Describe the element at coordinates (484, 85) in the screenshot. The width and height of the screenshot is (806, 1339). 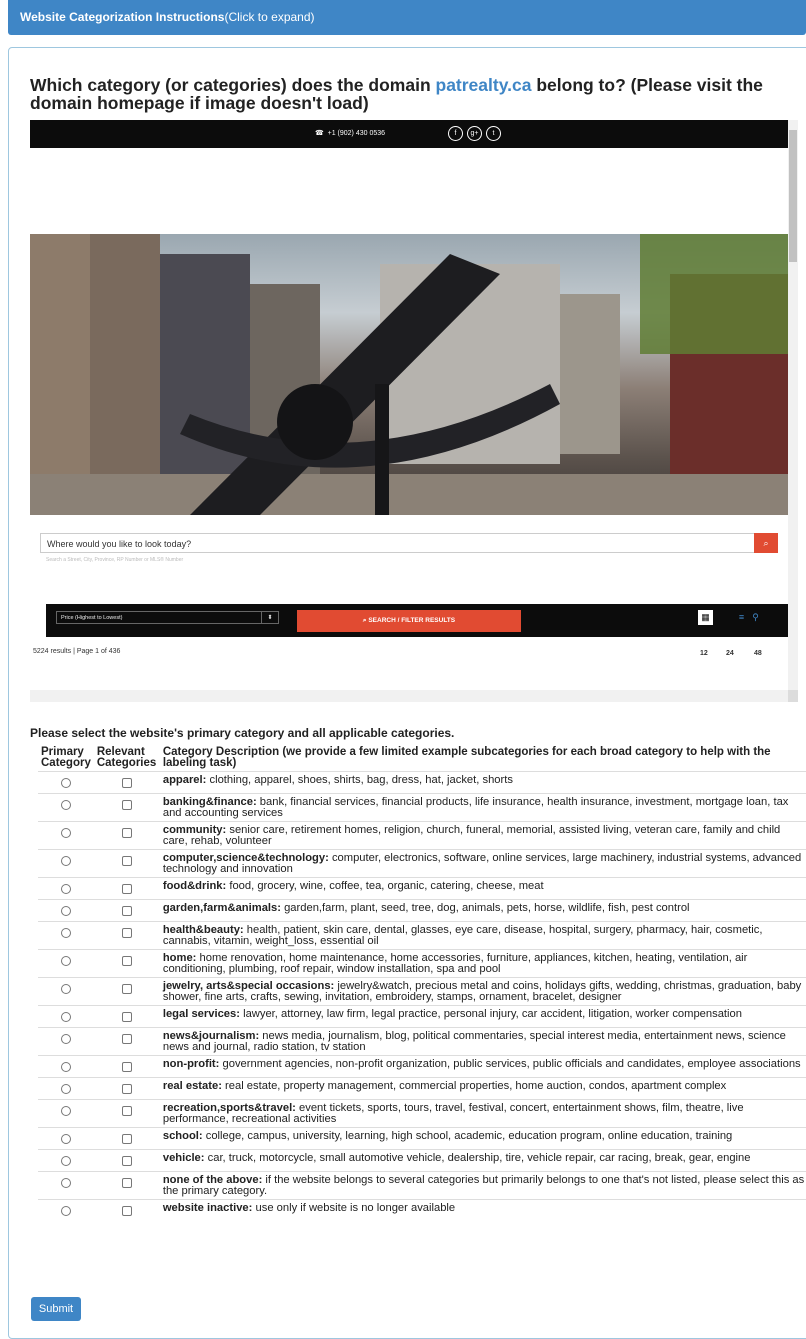
I see `domain-link: patrealty.ca` at that location.